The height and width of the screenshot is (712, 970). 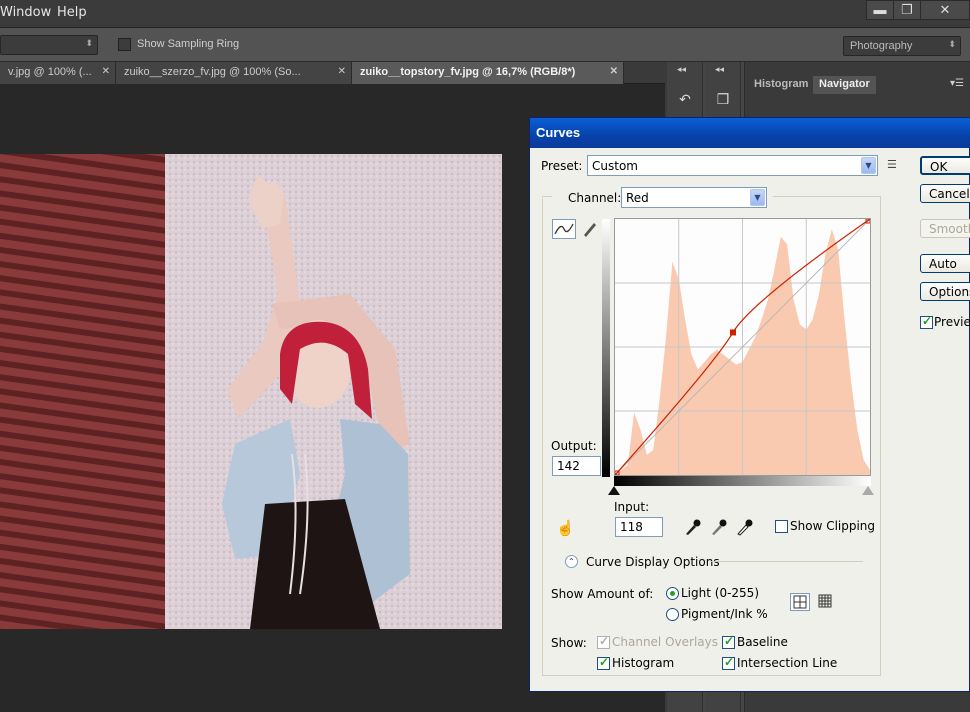 I want to click on white-eyedropper-icon, so click(x=745, y=527).